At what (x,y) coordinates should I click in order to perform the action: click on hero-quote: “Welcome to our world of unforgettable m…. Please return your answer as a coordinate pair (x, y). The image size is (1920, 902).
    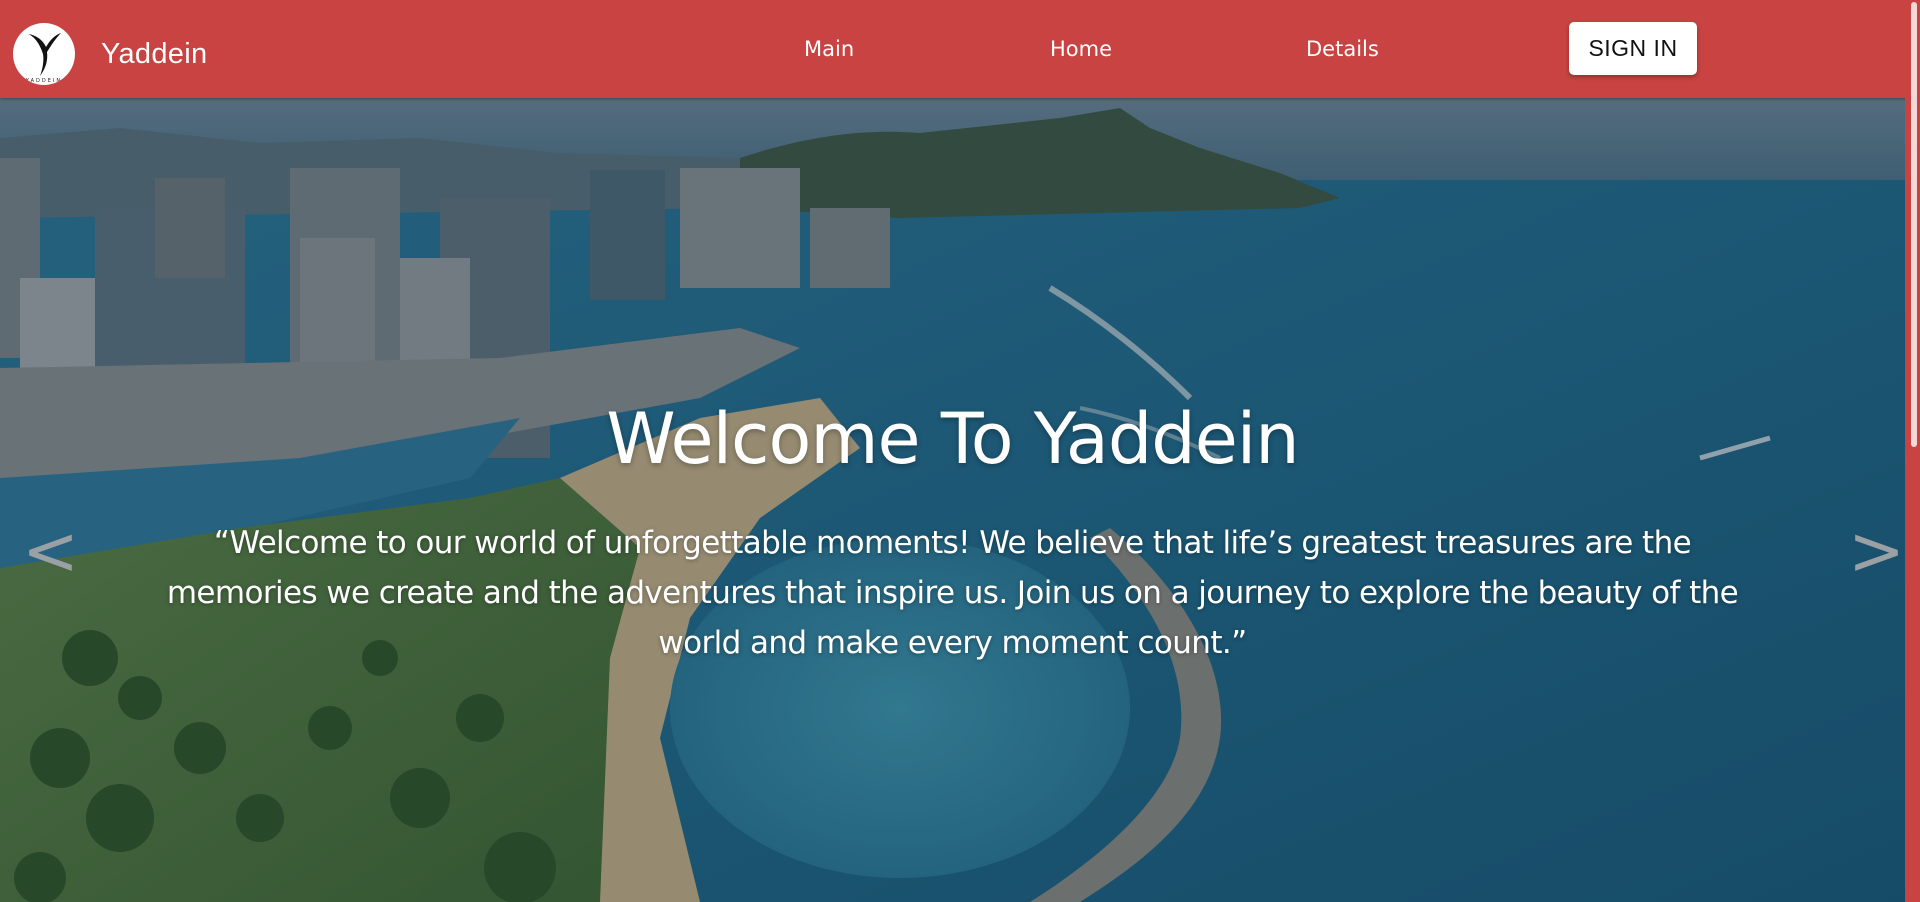
    Looking at the image, I should click on (952, 593).